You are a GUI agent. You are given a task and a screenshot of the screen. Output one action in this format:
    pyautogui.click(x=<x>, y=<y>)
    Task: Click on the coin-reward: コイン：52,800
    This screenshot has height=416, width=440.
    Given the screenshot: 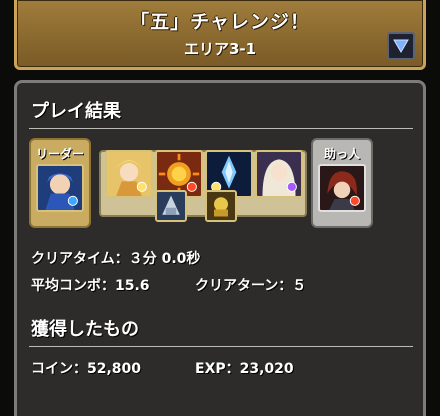 What is the action you would take?
    pyautogui.click(x=86, y=369)
    